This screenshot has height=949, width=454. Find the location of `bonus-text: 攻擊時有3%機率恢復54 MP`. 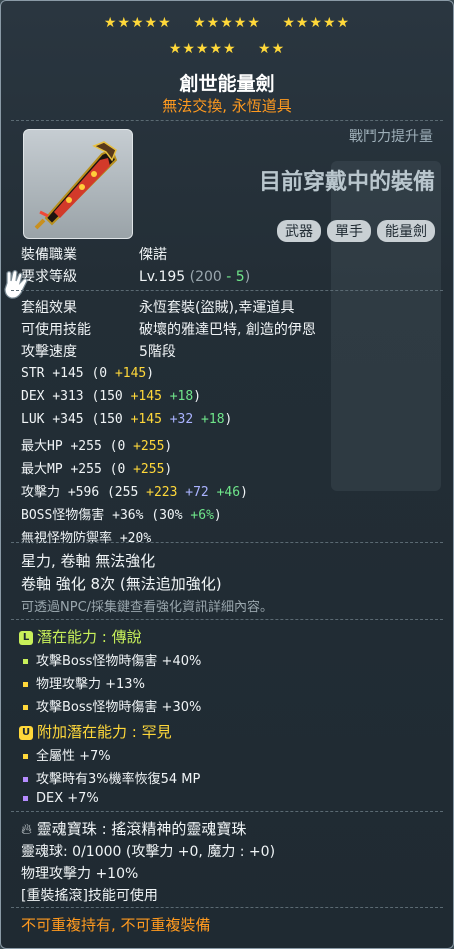

bonus-text: 攻擊時有3%機率恢復54 MP is located at coordinates (118, 779).